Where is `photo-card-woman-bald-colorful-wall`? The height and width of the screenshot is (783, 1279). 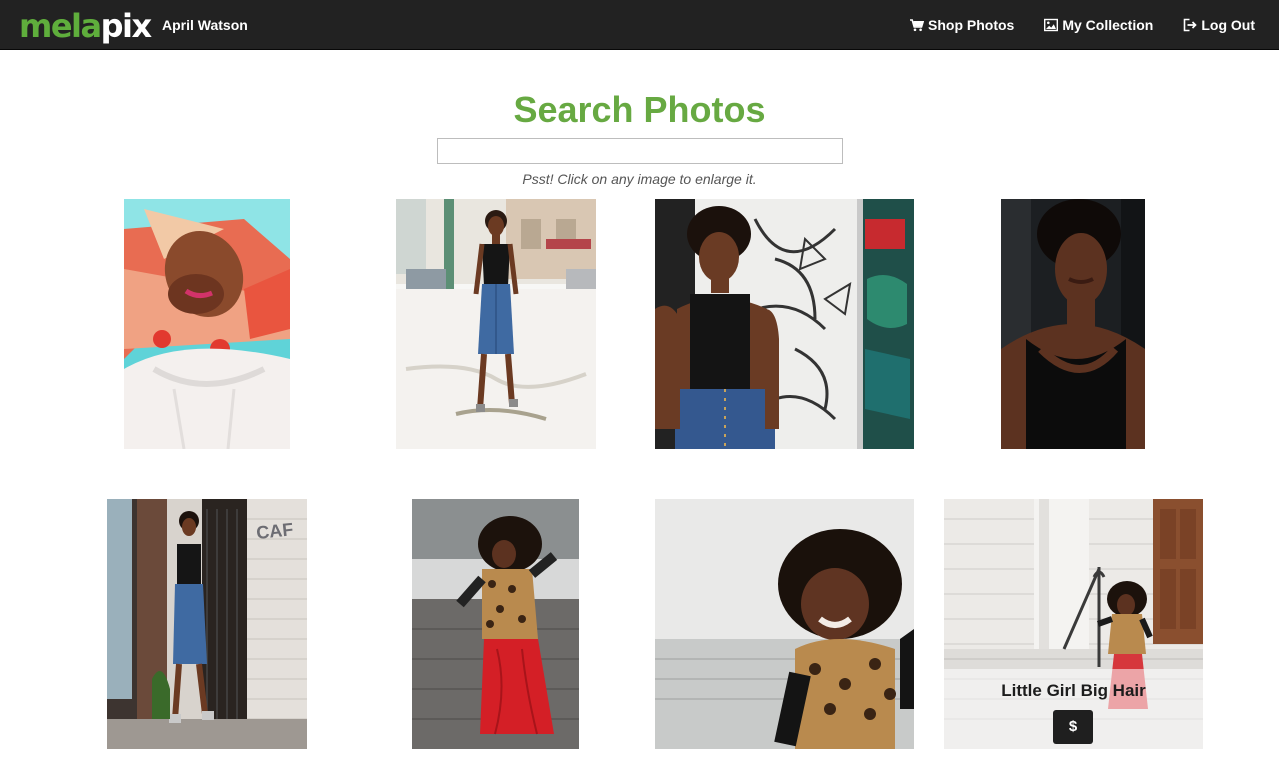 photo-card-woman-bald-colorful-wall is located at coordinates (207, 324).